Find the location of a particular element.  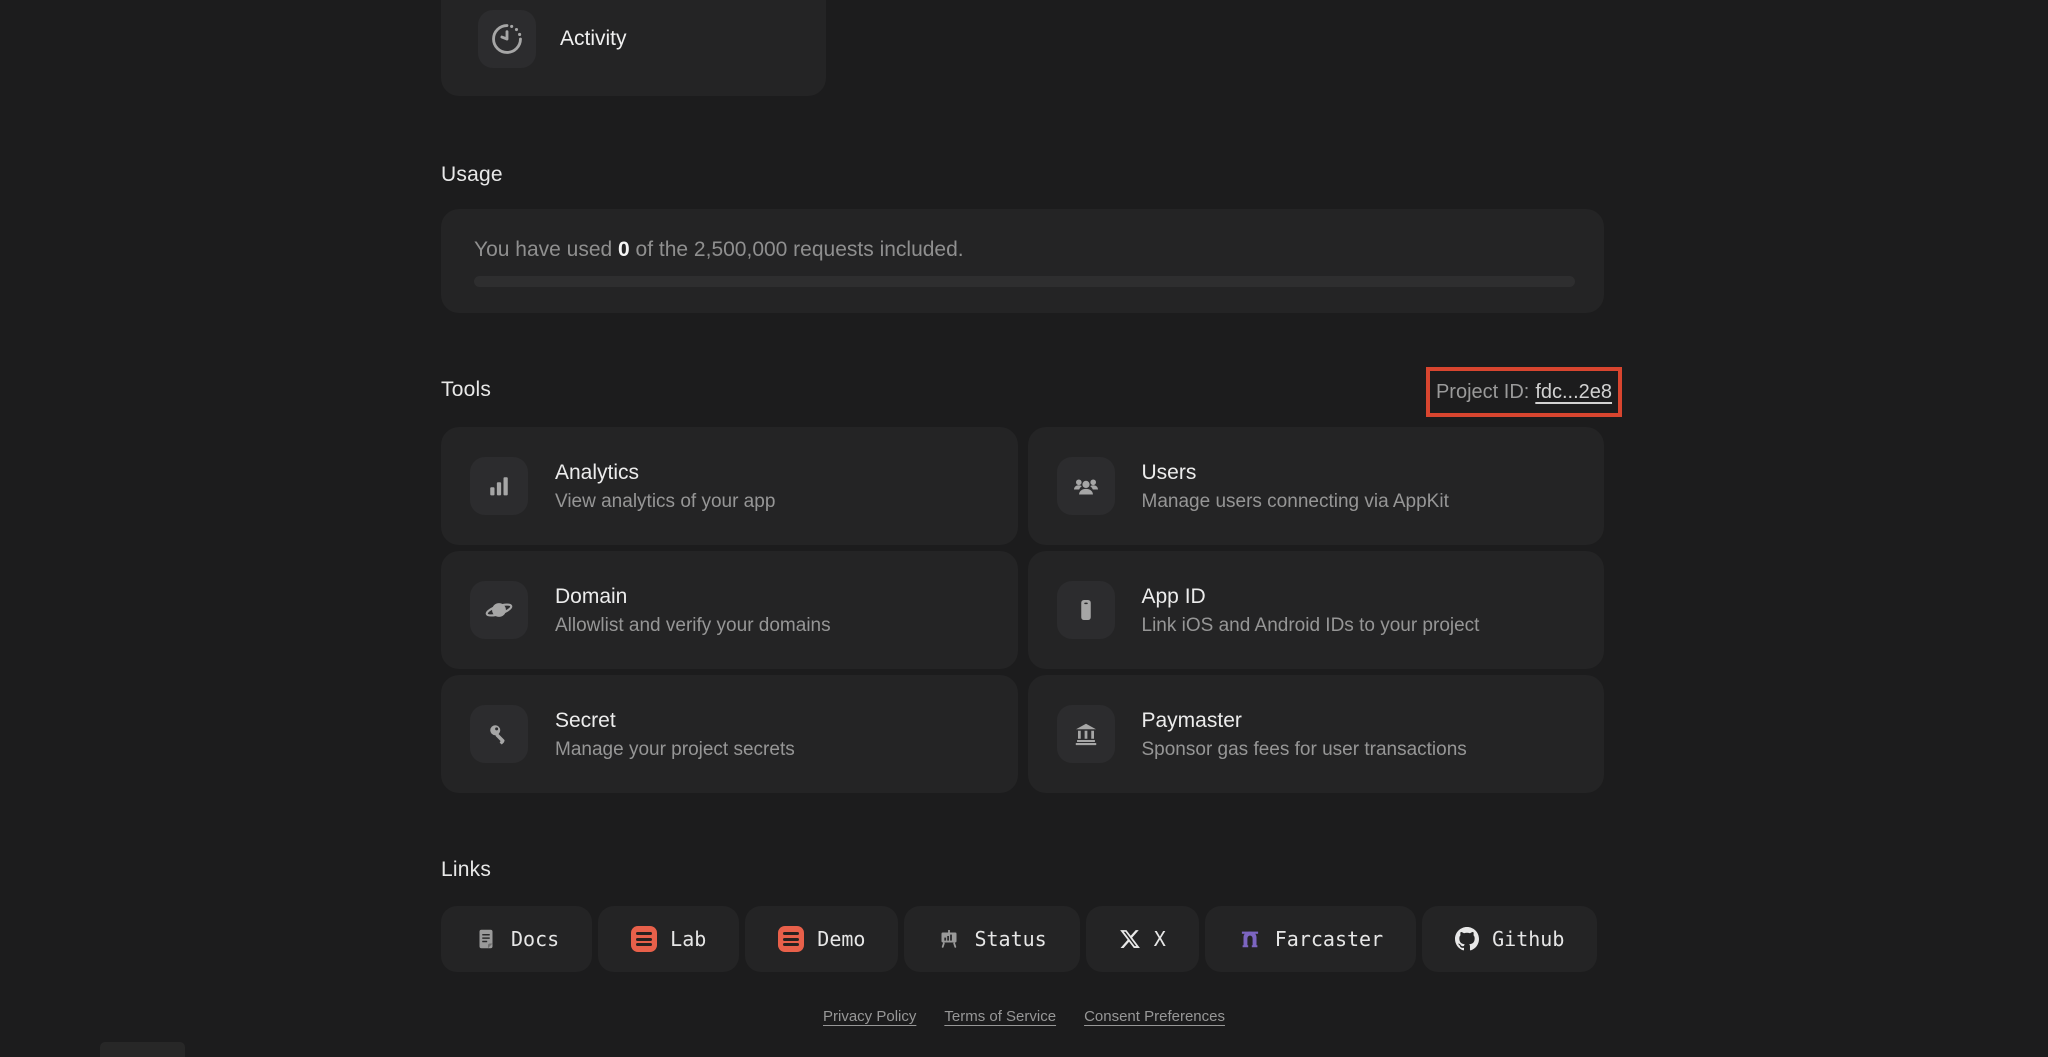

link-label: Lab is located at coordinates (688, 939).